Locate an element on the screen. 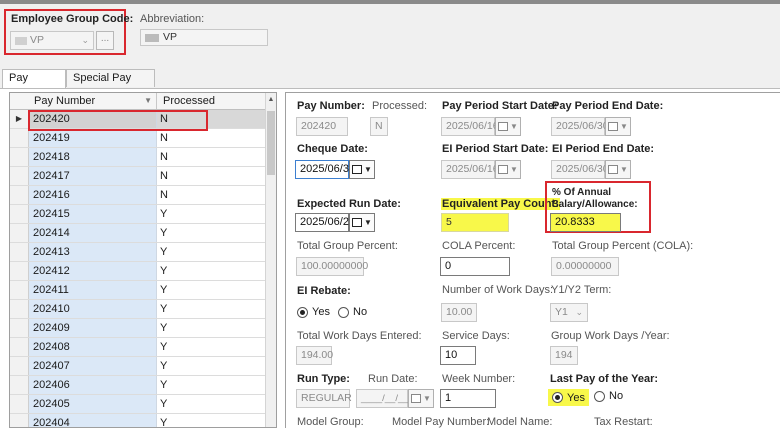 Image resolution: width=780 pixels, height=428 pixels. run-date-calendar-button: ▼ is located at coordinates (421, 398).